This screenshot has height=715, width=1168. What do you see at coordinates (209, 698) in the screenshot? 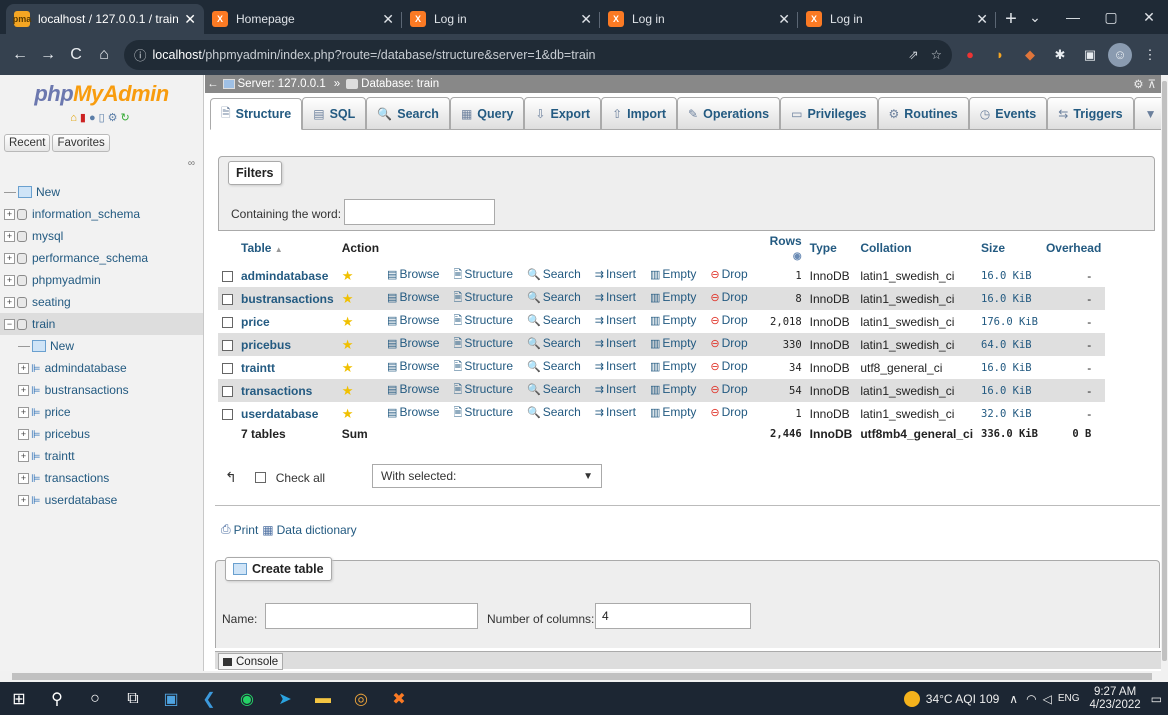
I see `vscode-icon: ❮` at bounding box center [209, 698].